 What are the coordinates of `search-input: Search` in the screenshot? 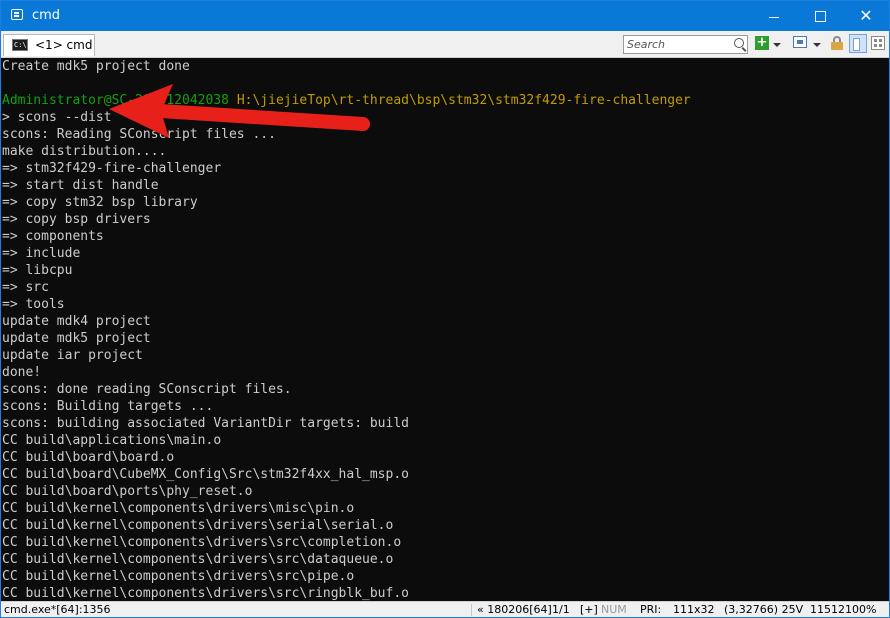 It's located at (685, 44).